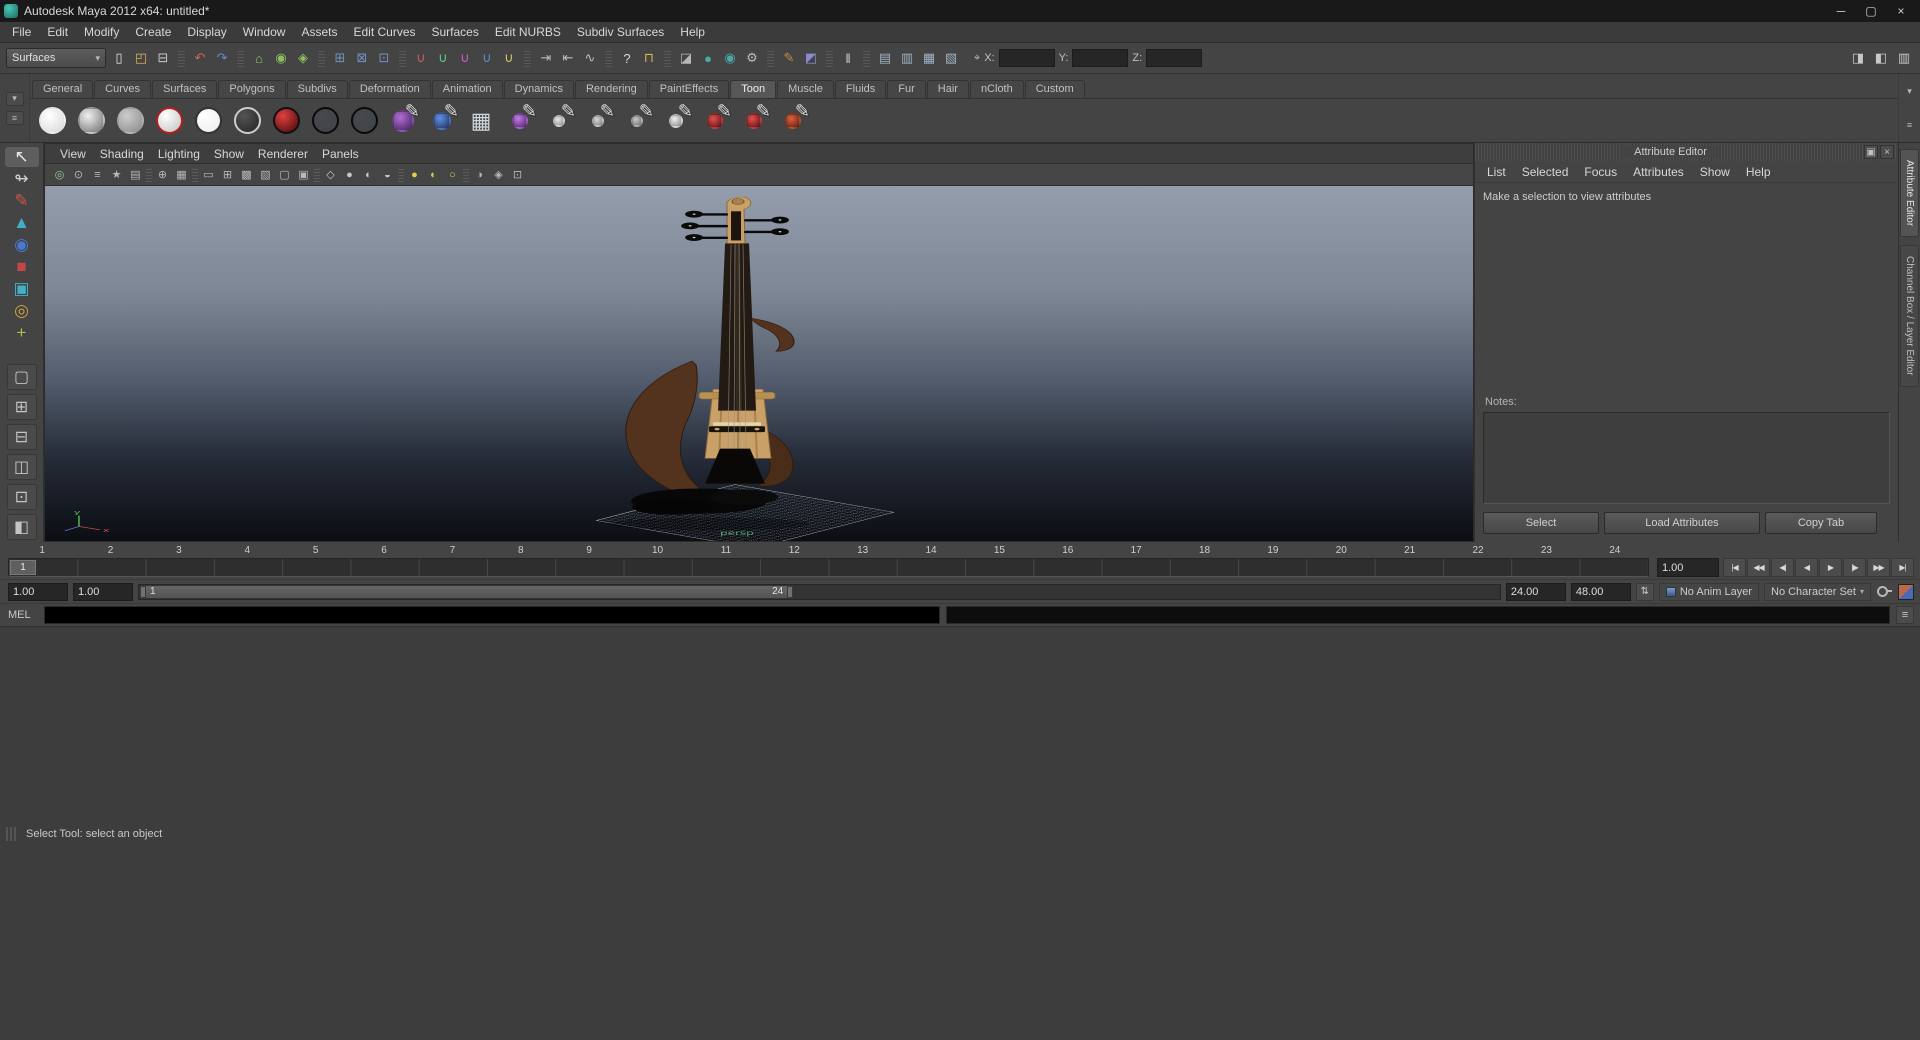  Describe the element at coordinates (790, 591) in the screenshot. I see `range-end-handle` at that location.